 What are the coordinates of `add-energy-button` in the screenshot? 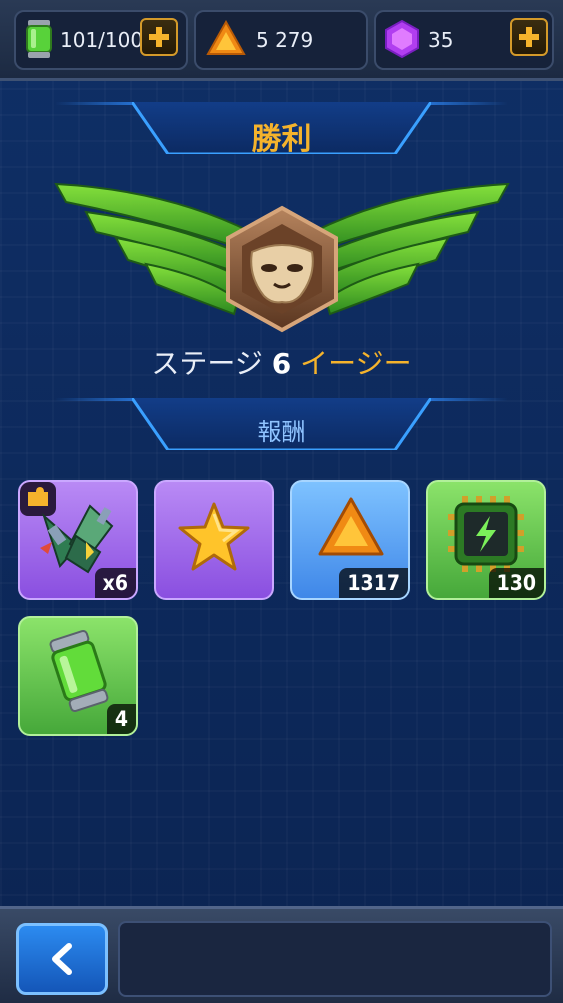 It's located at (159, 37).